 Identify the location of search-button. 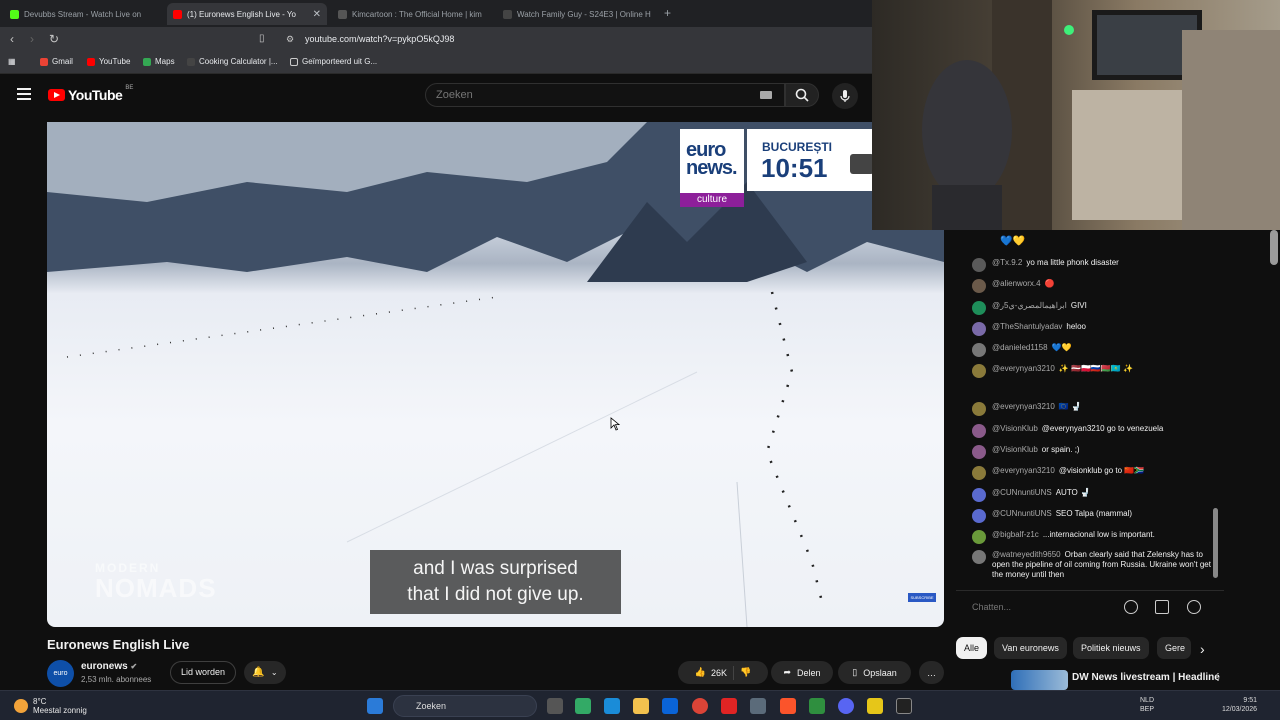
(802, 95).